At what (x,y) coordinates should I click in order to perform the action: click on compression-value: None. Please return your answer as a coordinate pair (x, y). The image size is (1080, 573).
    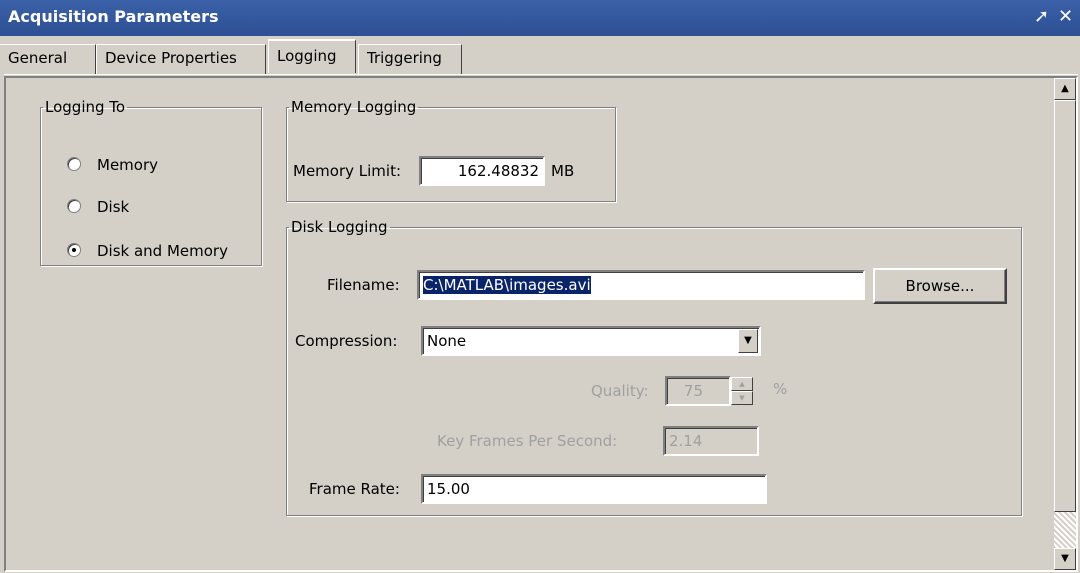
    Looking at the image, I should click on (447, 341).